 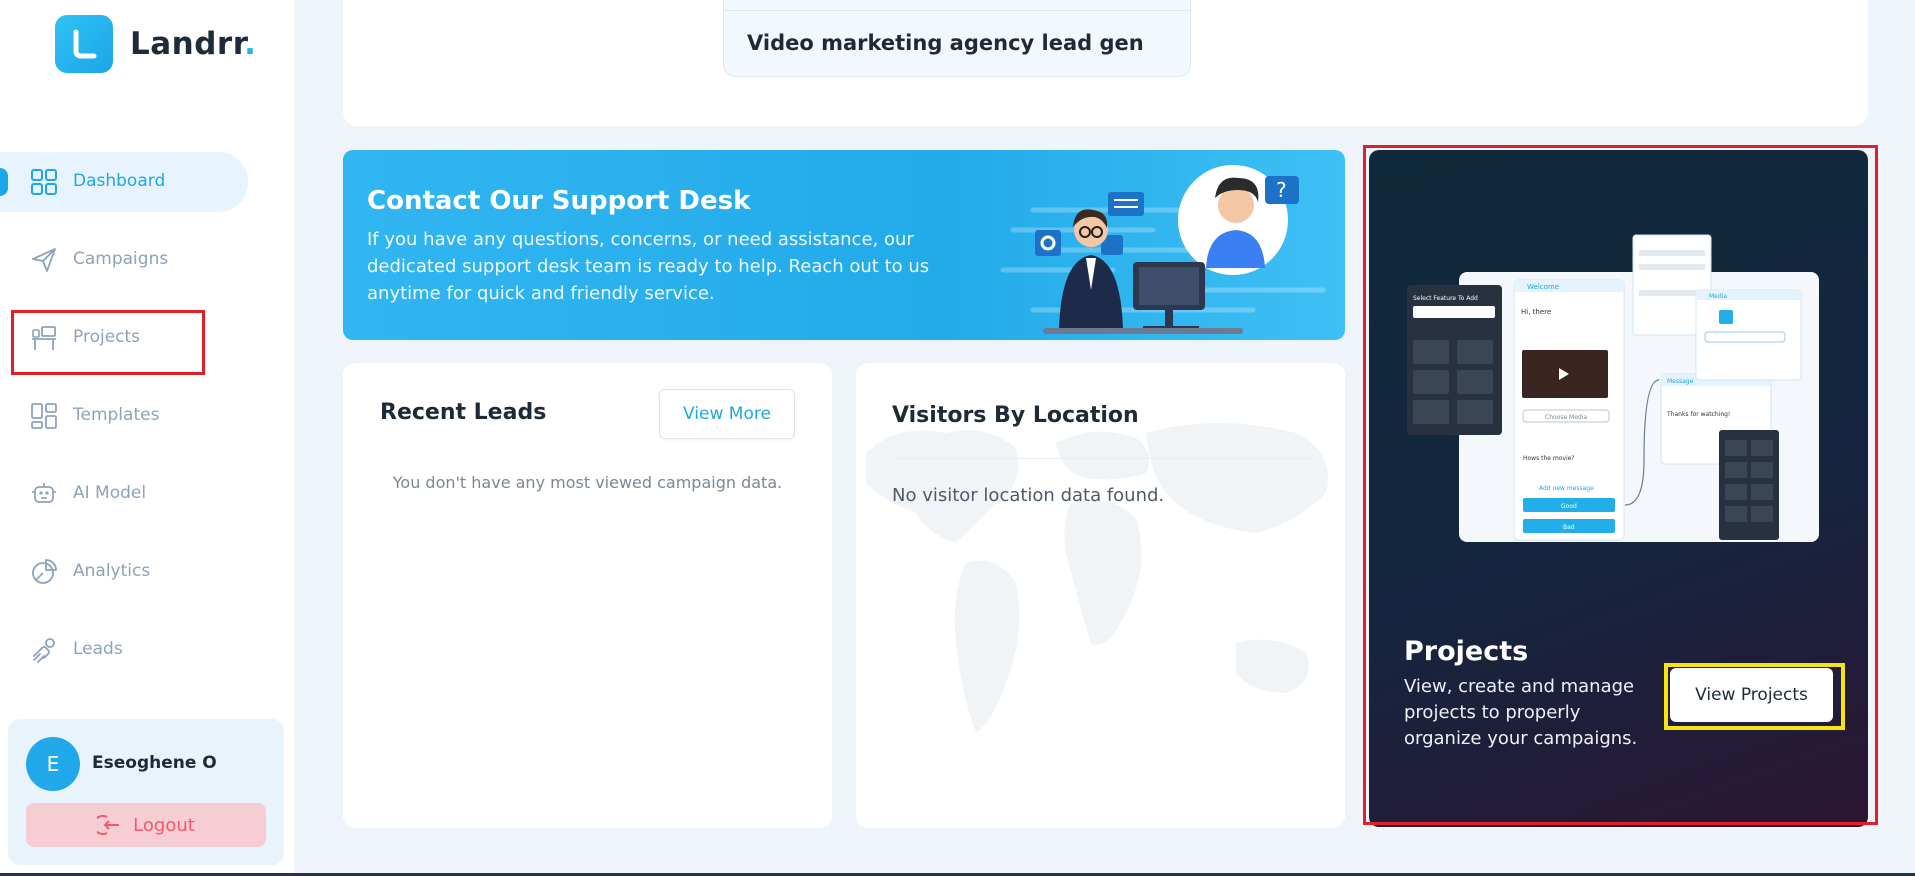 What do you see at coordinates (1543, 287) in the screenshot?
I see `welcome-node-title: Welcome` at bounding box center [1543, 287].